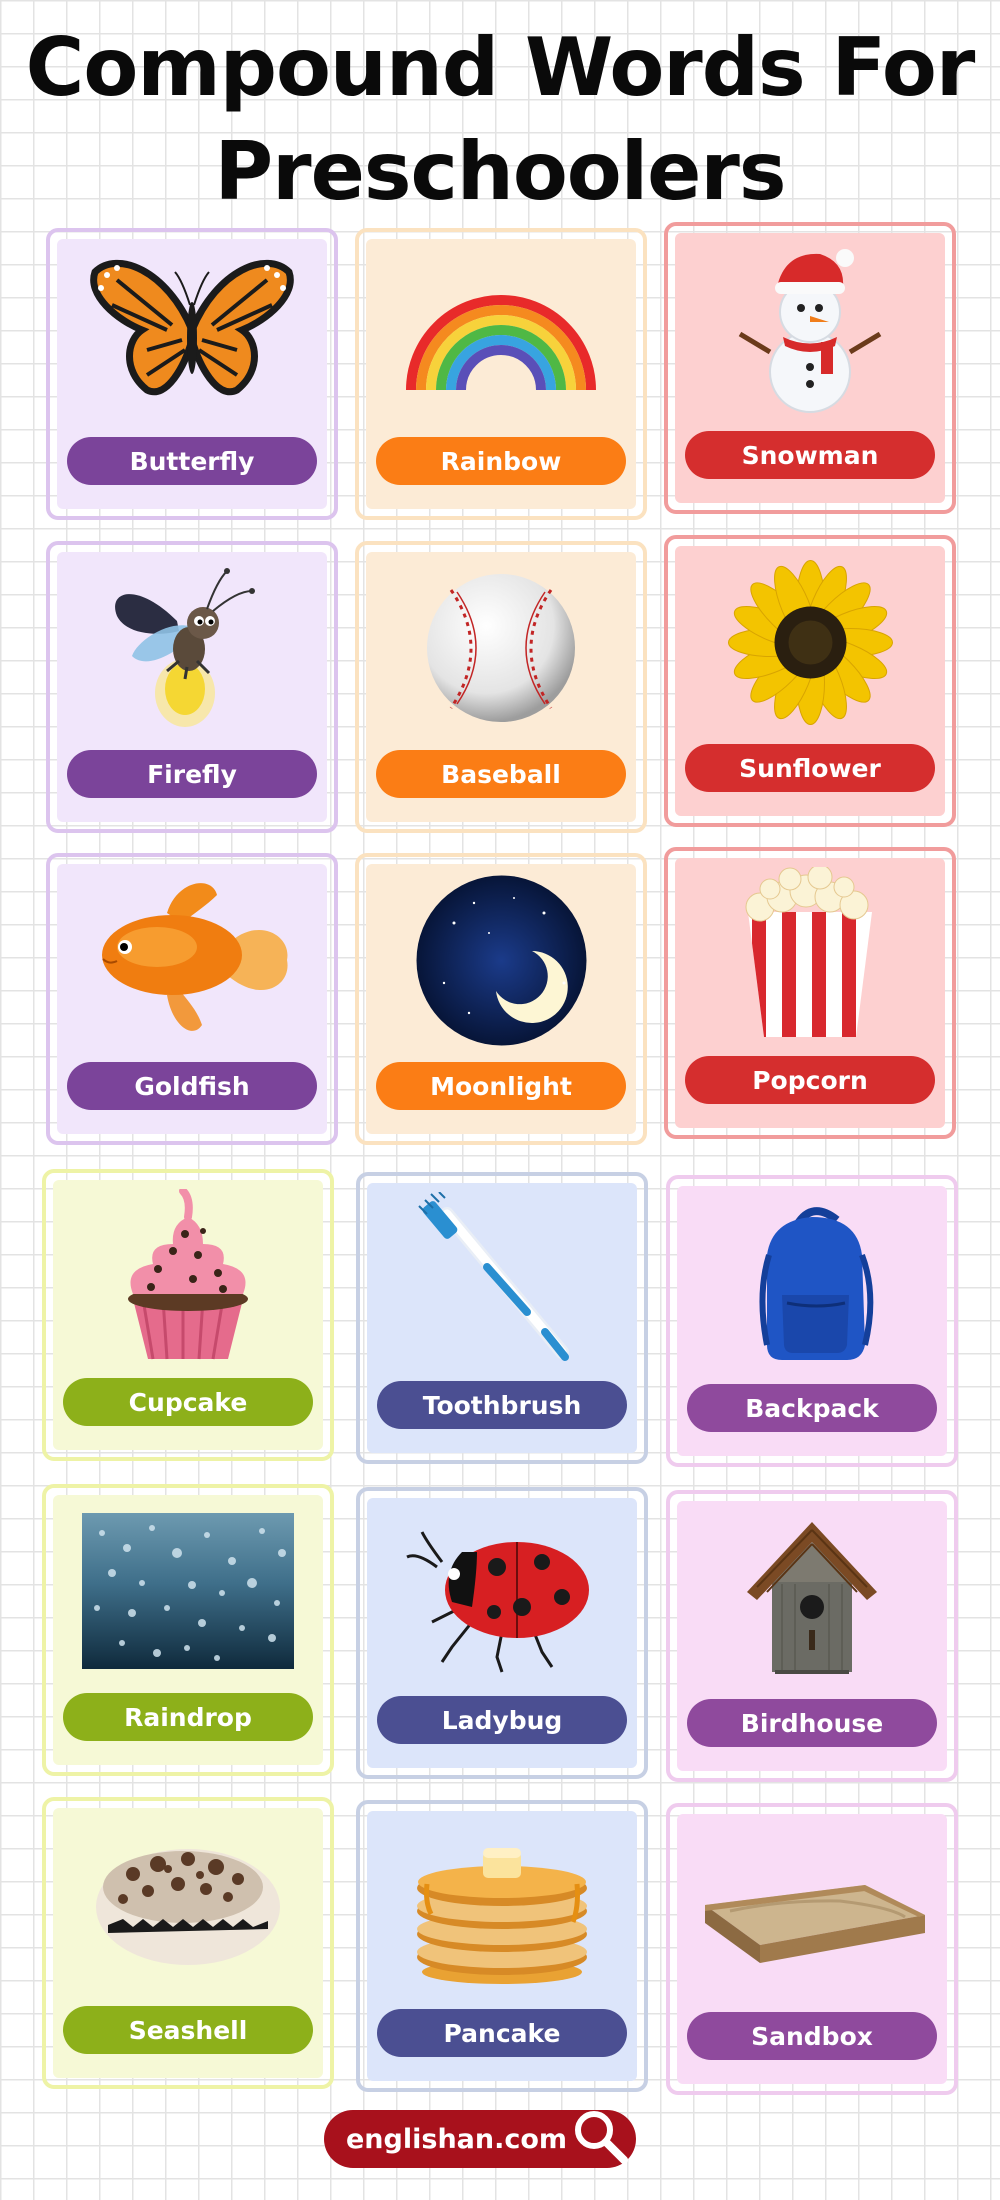  Describe the element at coordinates (812, 1910) in the screenshot. I see `sandbox-icon` at that location.